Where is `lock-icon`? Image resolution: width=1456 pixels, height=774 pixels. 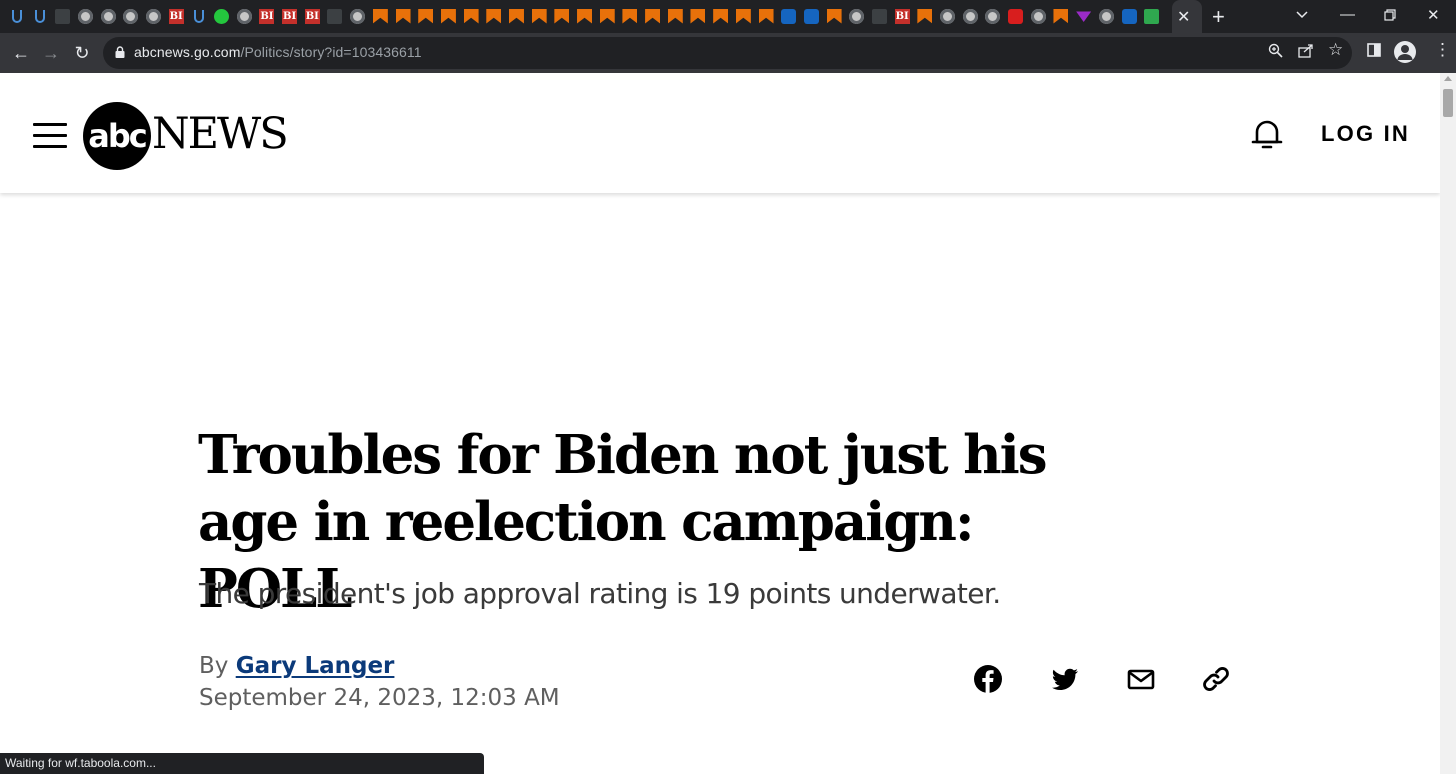
lock-icon is located at coordinates (120, 52).